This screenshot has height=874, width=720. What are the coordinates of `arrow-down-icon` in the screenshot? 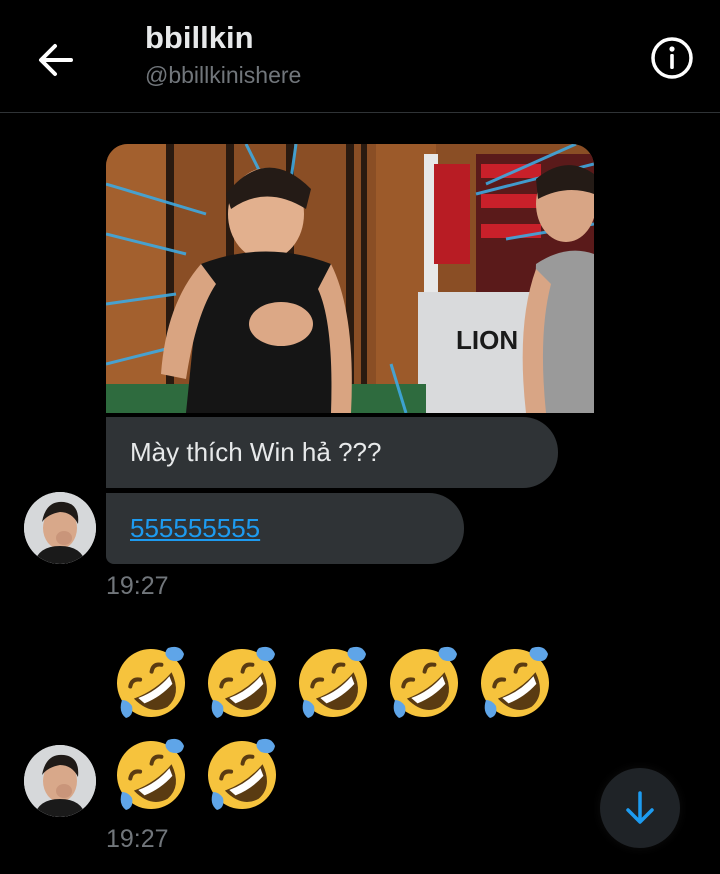 It's located at (640, 807).